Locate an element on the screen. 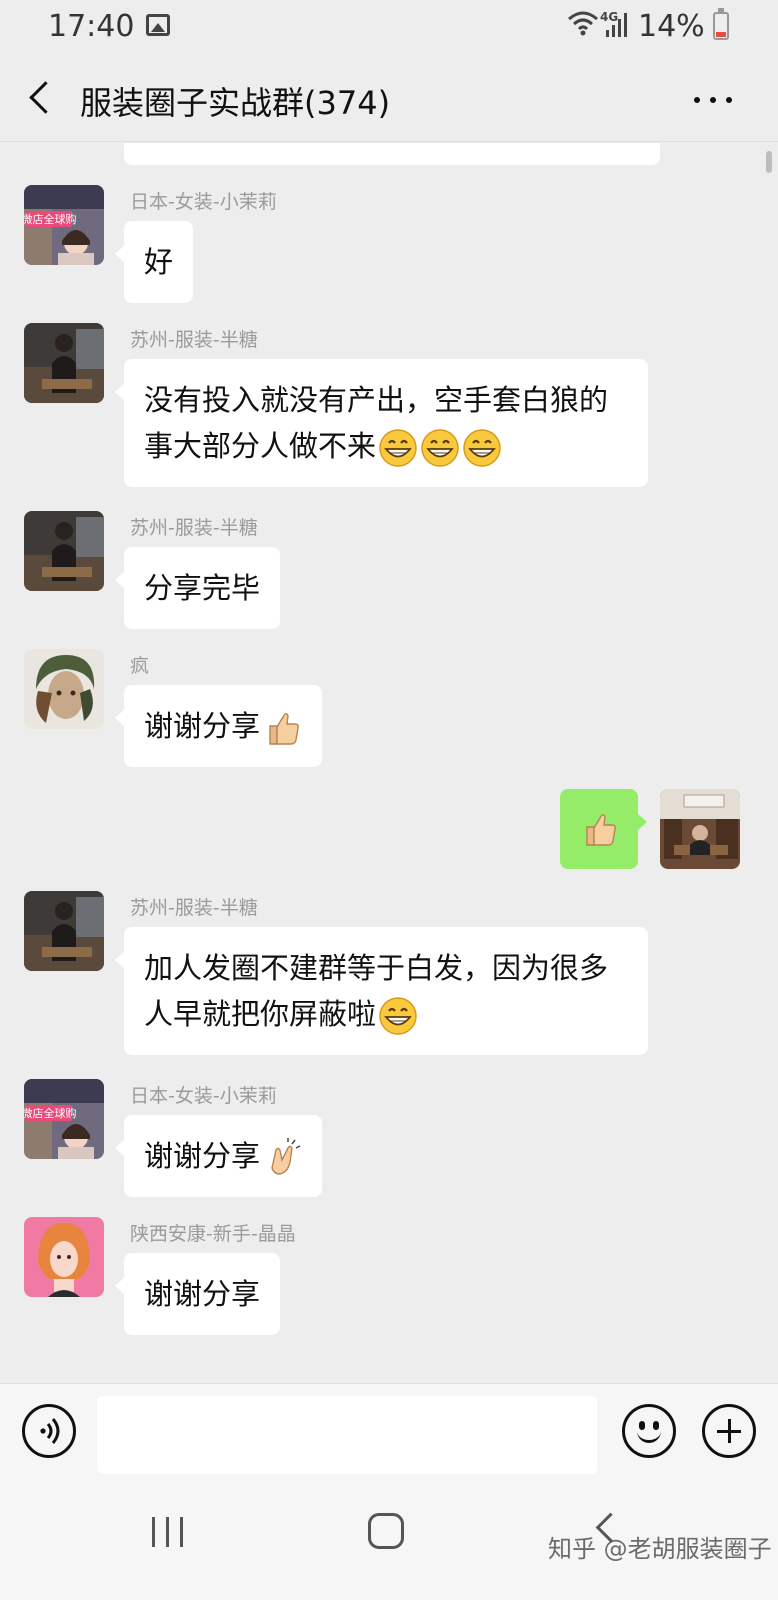  message-bubble: 加人发圈不建群等于白发，因为很多人早就把你屏蔽啦 is located at coordinates (381, 991).